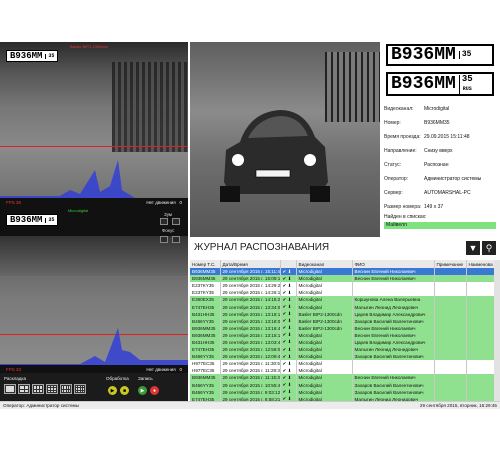  I want to click on name-cell: Захаров Василий Валентинович, so click(393, 385).